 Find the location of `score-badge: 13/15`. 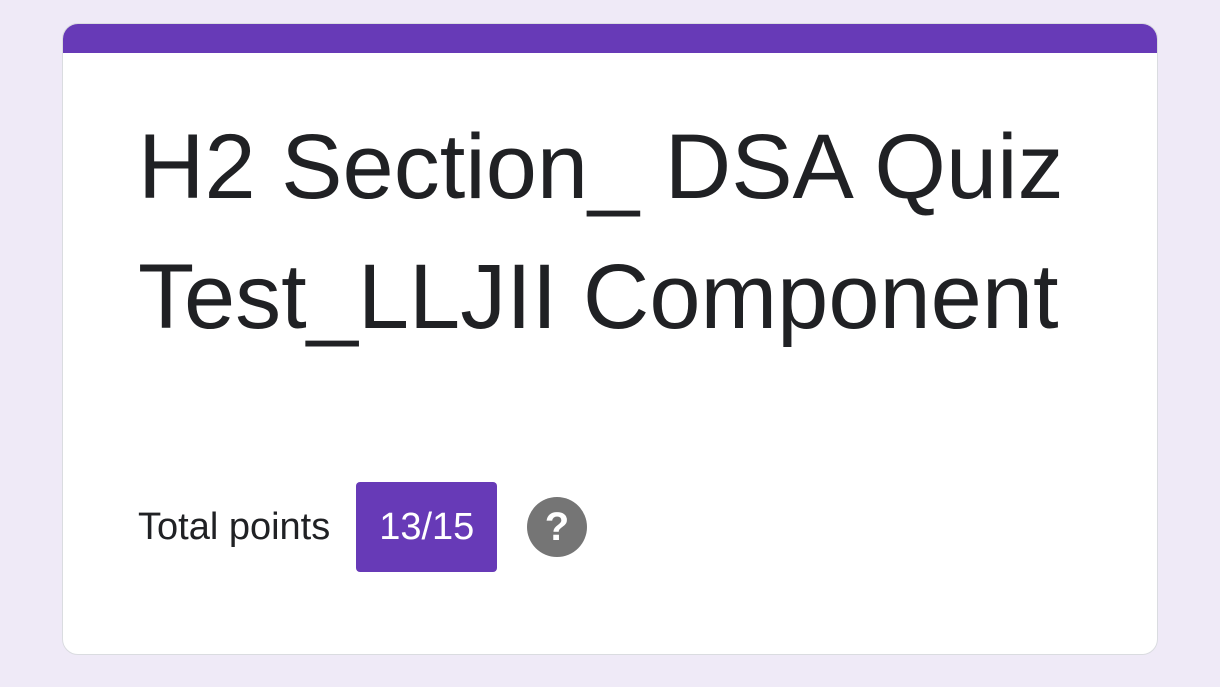

score-badge: 13/15 is located at coordinates (427, 527).